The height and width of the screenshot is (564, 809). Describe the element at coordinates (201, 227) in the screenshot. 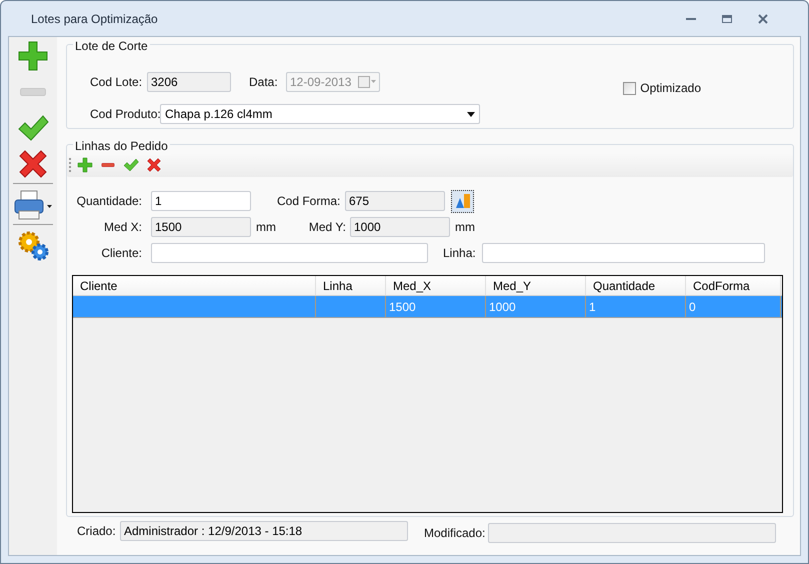

I see `med-x-field: 1500` at that location.